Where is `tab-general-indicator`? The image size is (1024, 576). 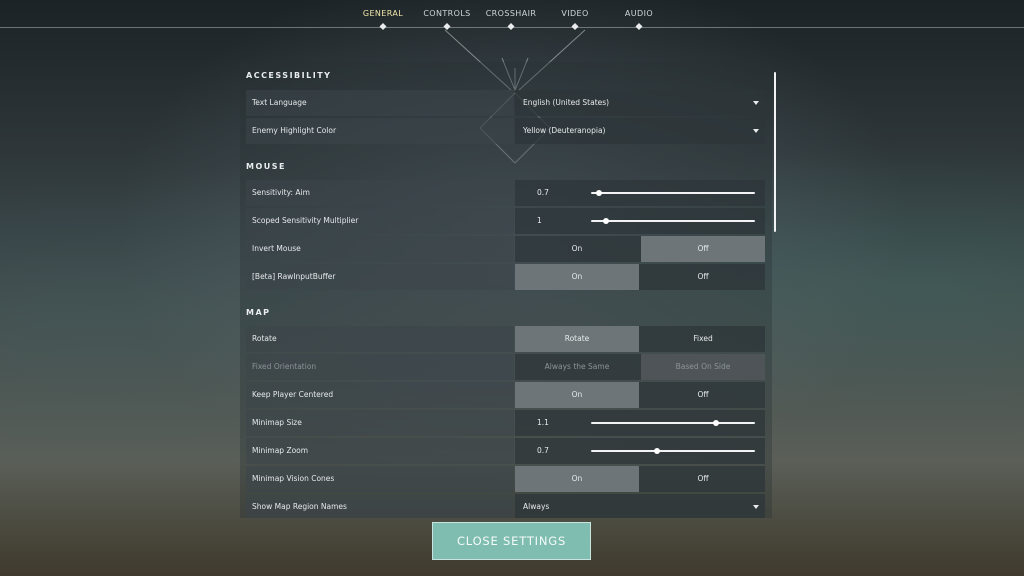 tab-general-indicator is located at coordinates (383, 26).